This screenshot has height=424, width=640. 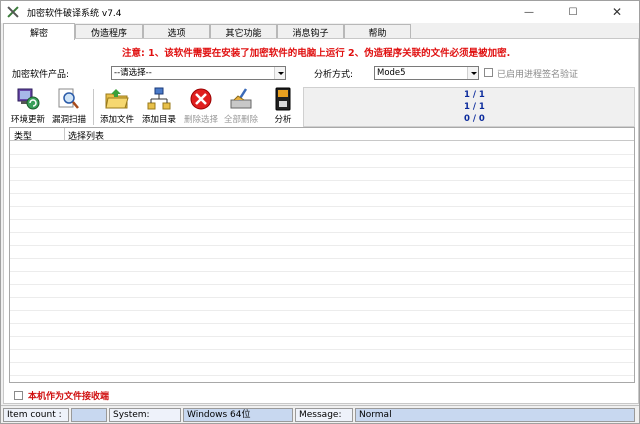 I want to click on maximize-button: ☐, so click(x=573, y=12).